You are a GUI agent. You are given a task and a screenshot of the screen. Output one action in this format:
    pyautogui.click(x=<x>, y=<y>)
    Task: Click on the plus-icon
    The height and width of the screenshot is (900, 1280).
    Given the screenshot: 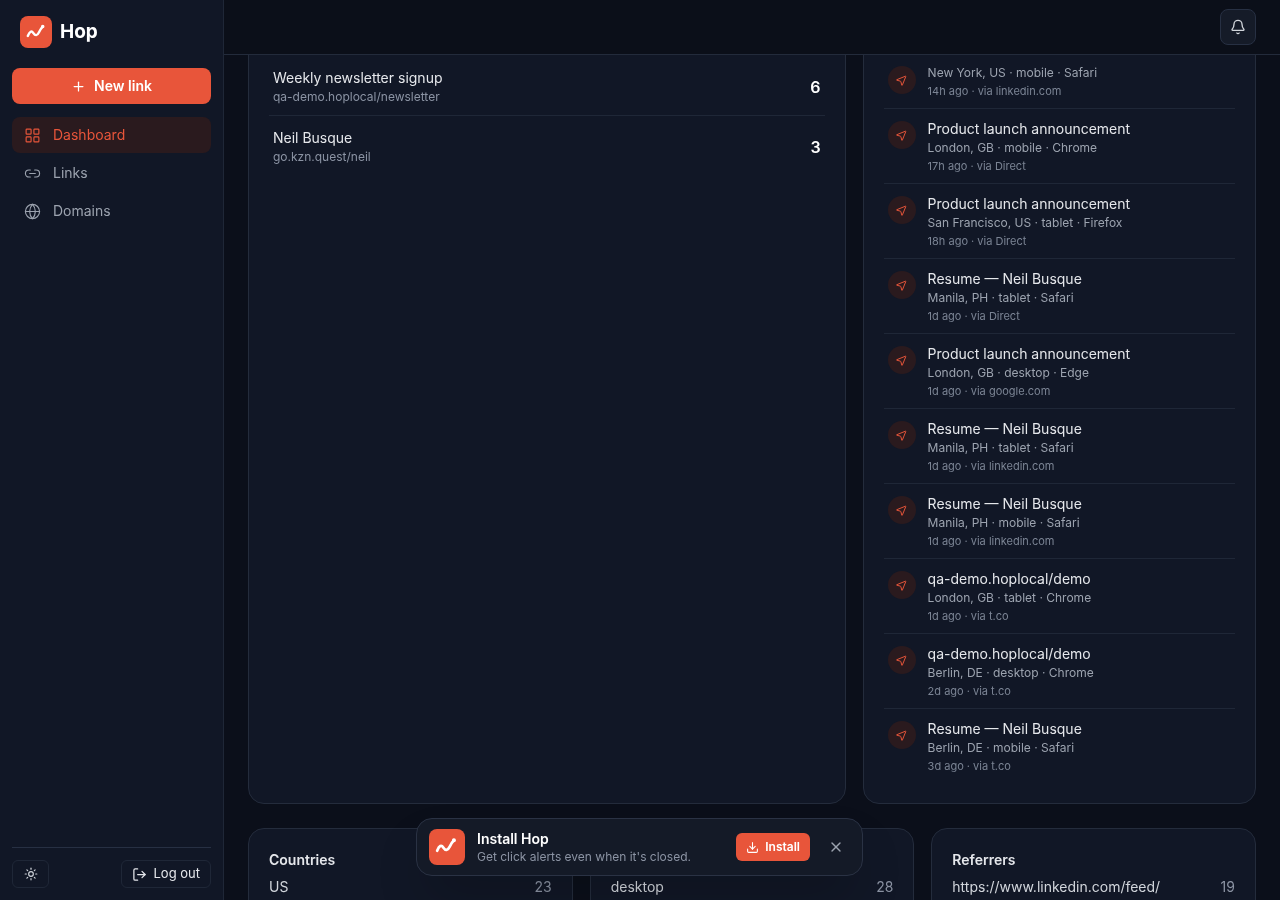 What is the action you would take?
    pyautogui.click(x=79, y=86)
    